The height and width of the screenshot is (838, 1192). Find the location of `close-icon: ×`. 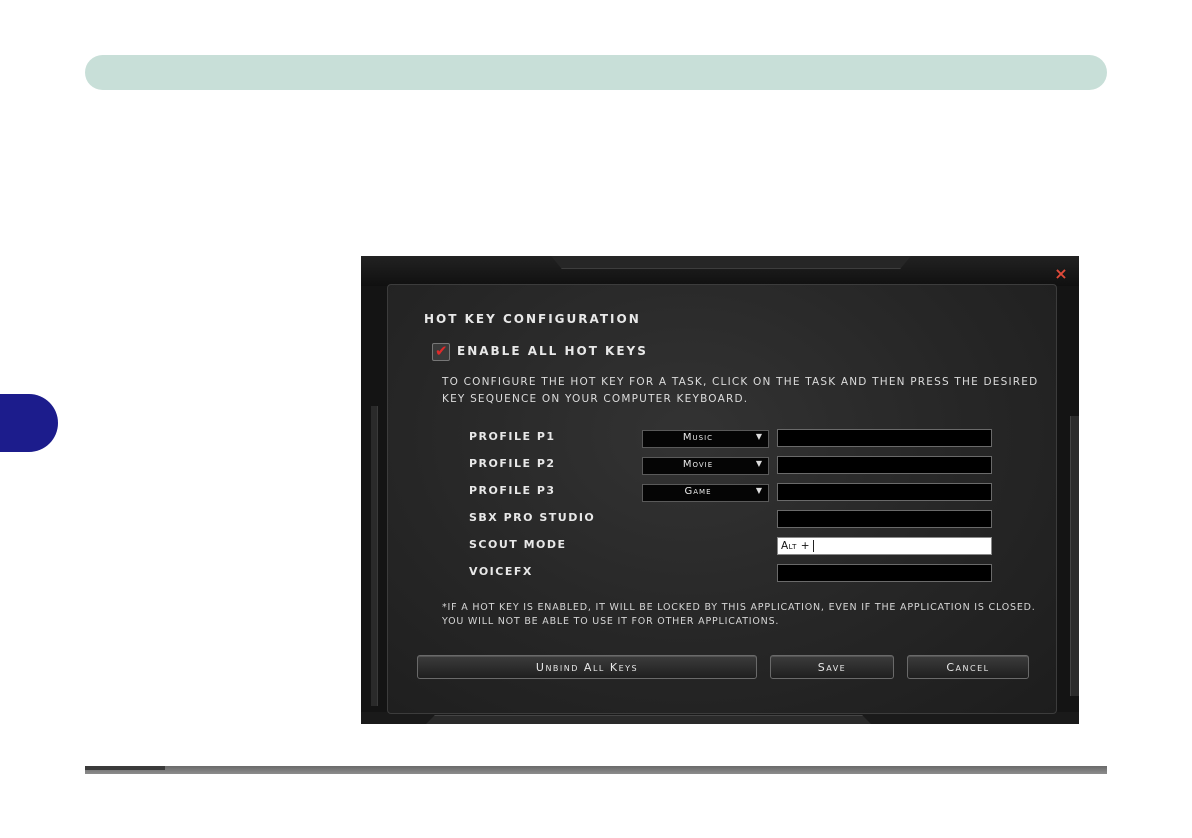

close-icon: × is located at coordinates (1061, 274).